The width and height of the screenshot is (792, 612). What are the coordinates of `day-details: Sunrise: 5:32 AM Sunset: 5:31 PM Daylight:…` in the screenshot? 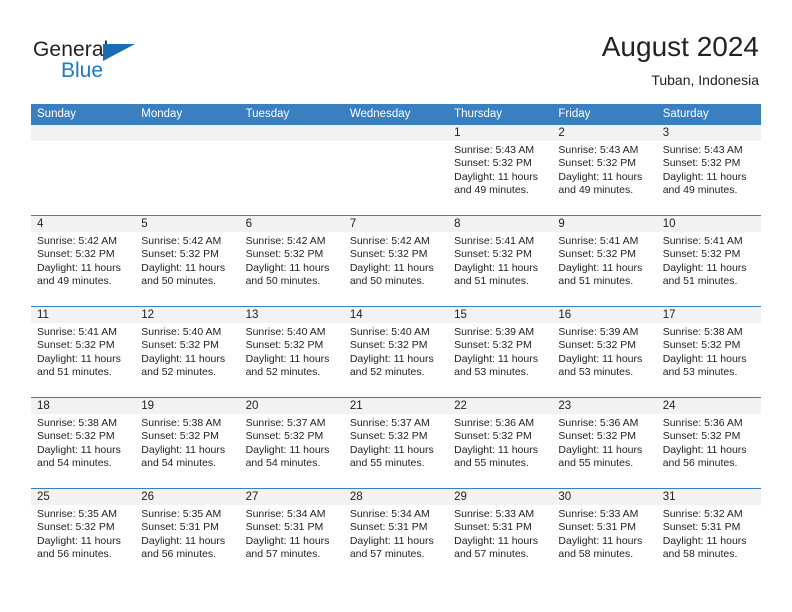 It's located at (709, 533).